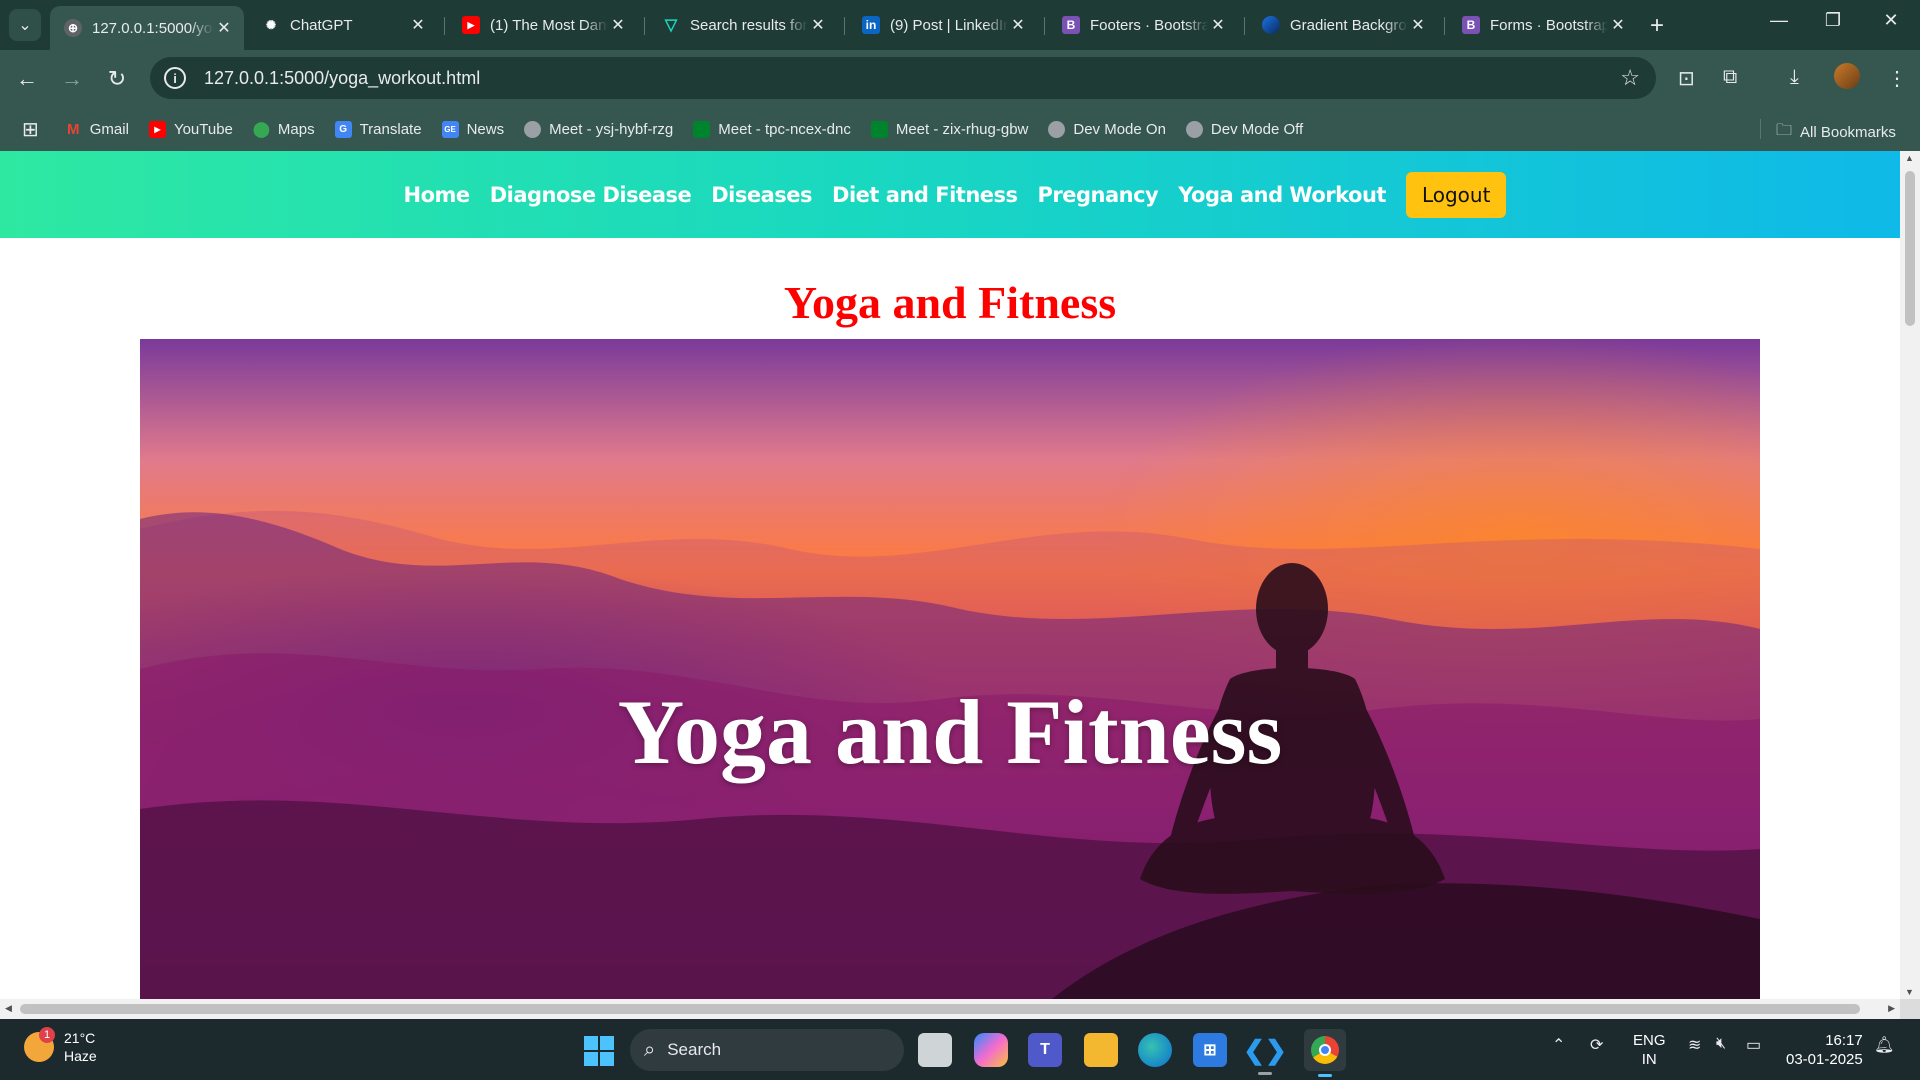 The height and width of the screenshot is (1080, 1920). Describe the element at coordinates (1649, 1059) in the screenshot. I see `lang-bottom: IN` at that location.